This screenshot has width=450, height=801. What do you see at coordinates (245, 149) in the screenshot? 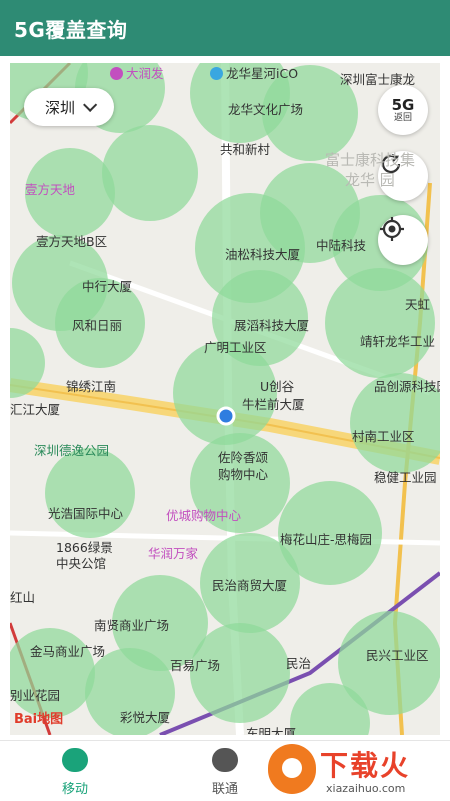
I see `poi-gongxin: 共和新村` at bounding box center [245, 149].